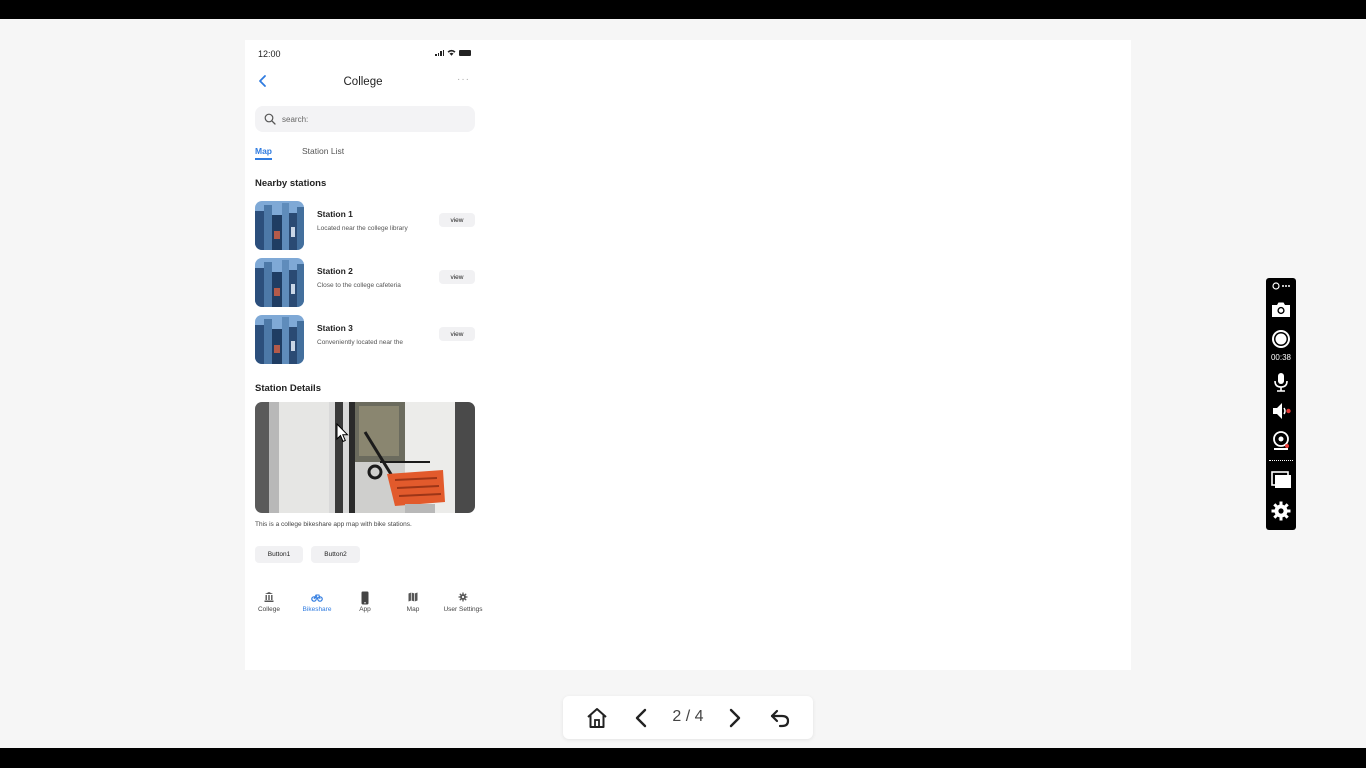 Image resolution: width=1366 pixels, height=768 pixels. I want to click on button-1: Button1, so click(279, 554).